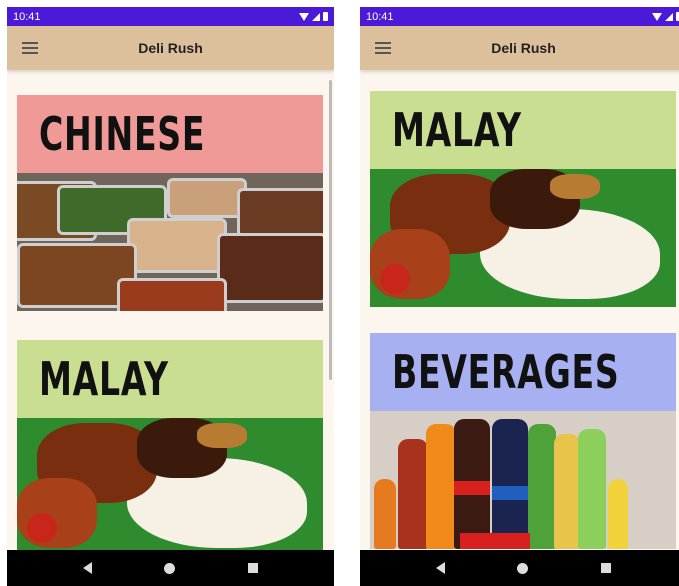 Image resolution: width=679 pixels, height=586 pixels. I want to click on category-label: CHINESE, so click(122, 134).